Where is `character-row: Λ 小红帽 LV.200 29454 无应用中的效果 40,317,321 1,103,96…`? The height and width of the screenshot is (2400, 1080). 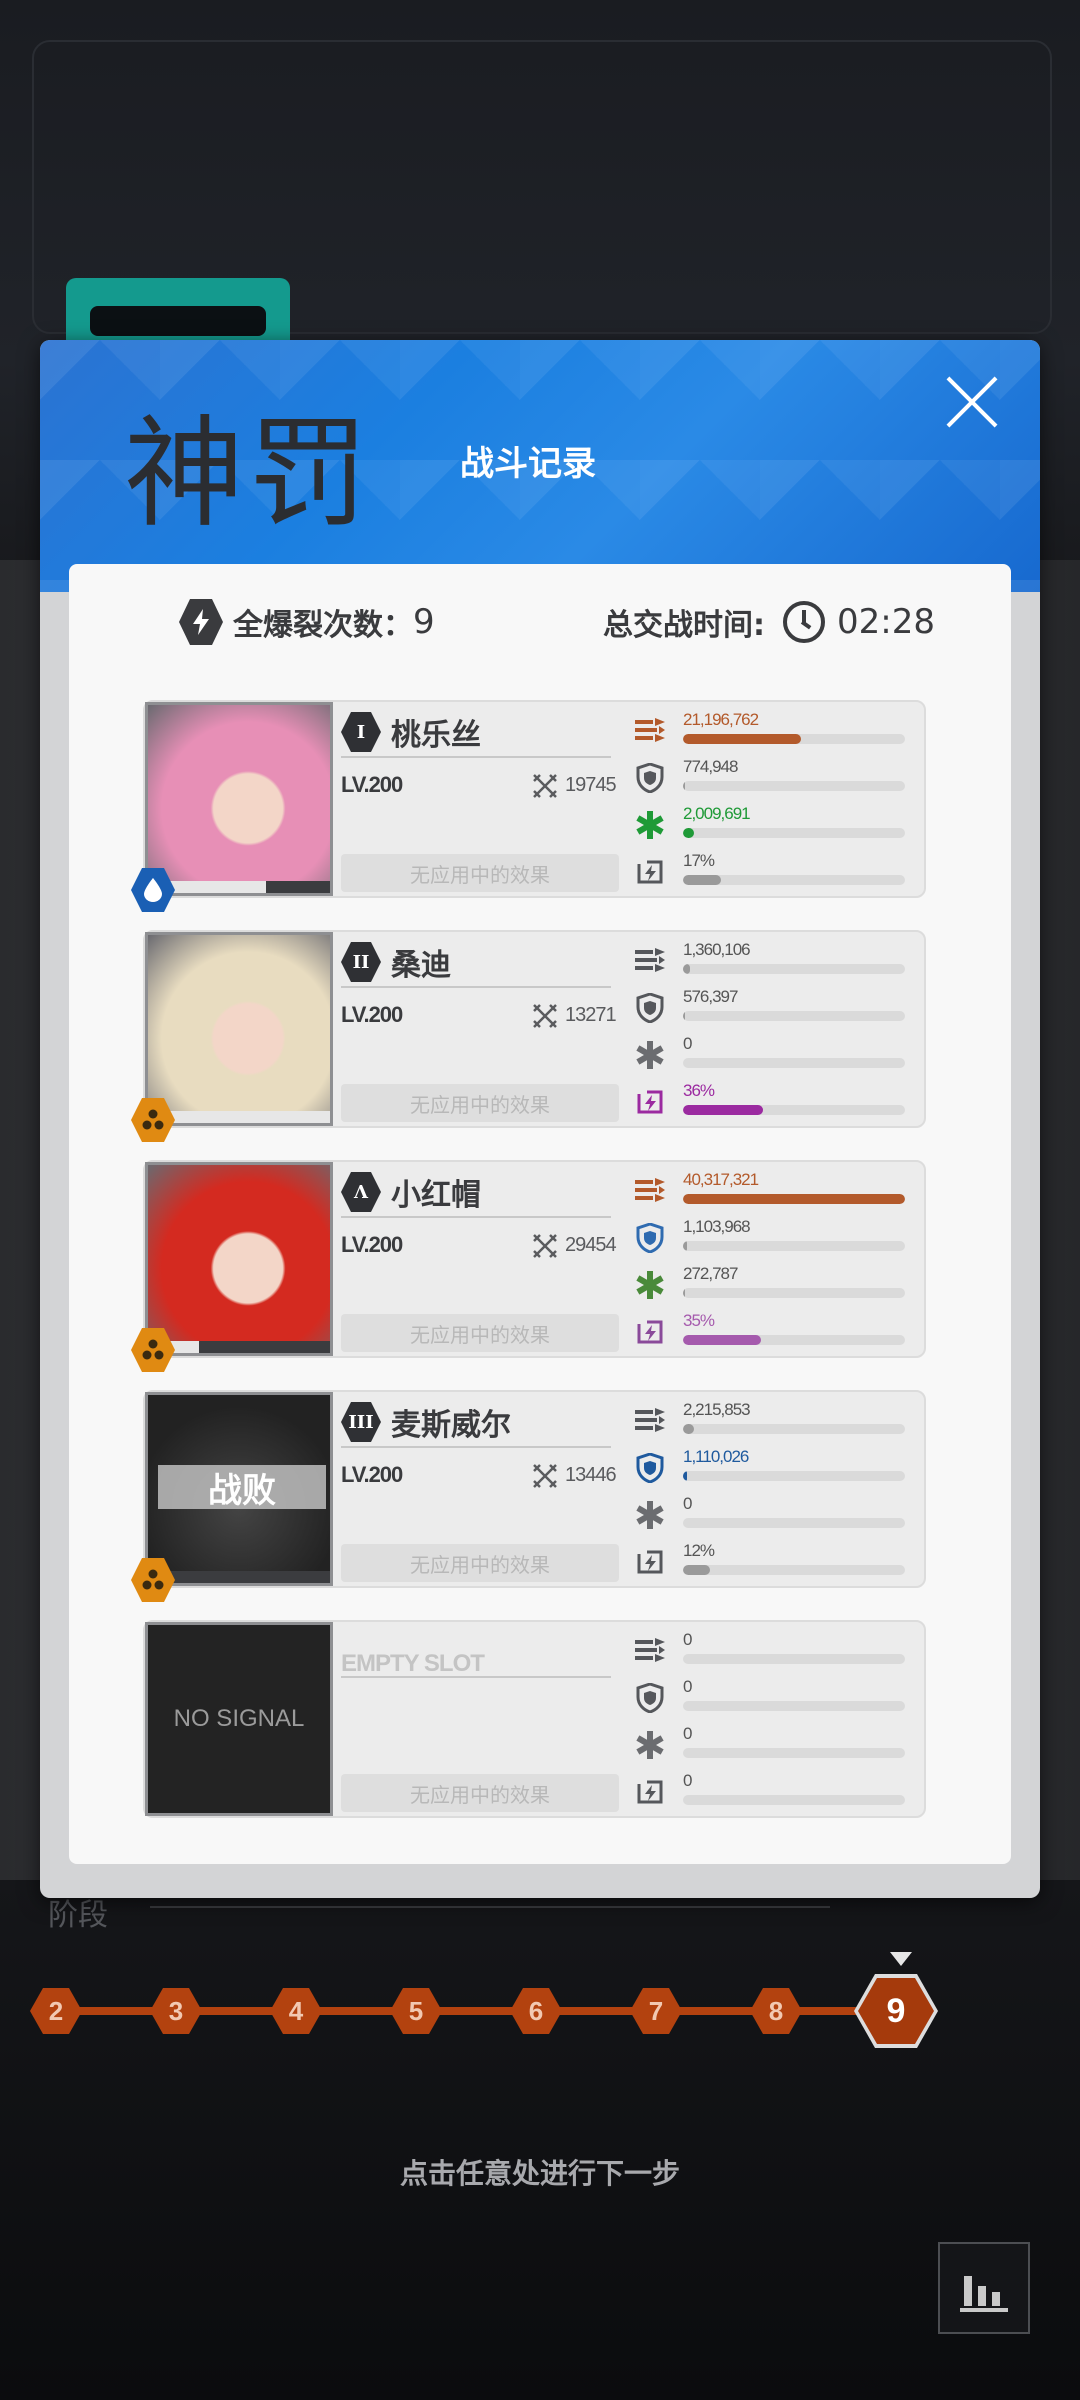
character-row: Λ 小红帽 LV.200 29454 无应用中的效果 40,317,321 1,103,96… is located at coordinates (528, 1266).